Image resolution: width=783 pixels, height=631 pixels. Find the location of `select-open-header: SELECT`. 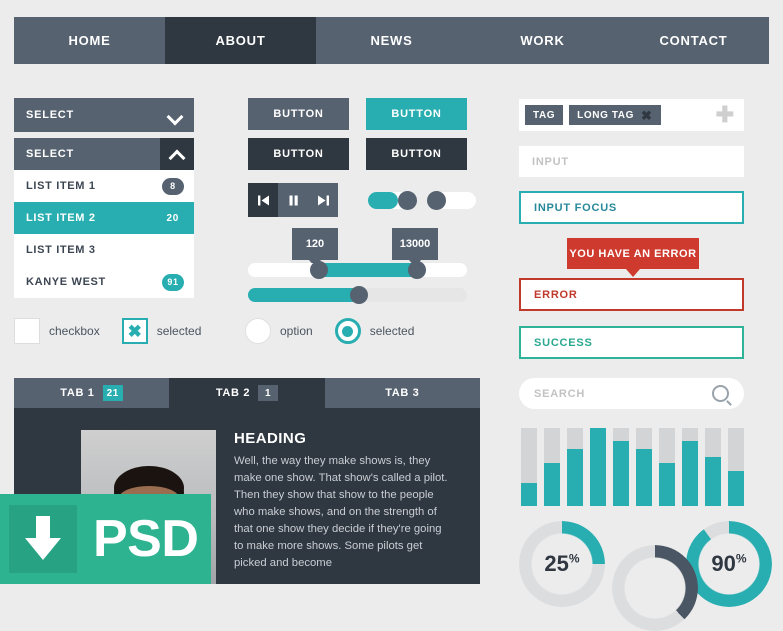

select-open-header: SELECT is located at coordinates (104, 154).